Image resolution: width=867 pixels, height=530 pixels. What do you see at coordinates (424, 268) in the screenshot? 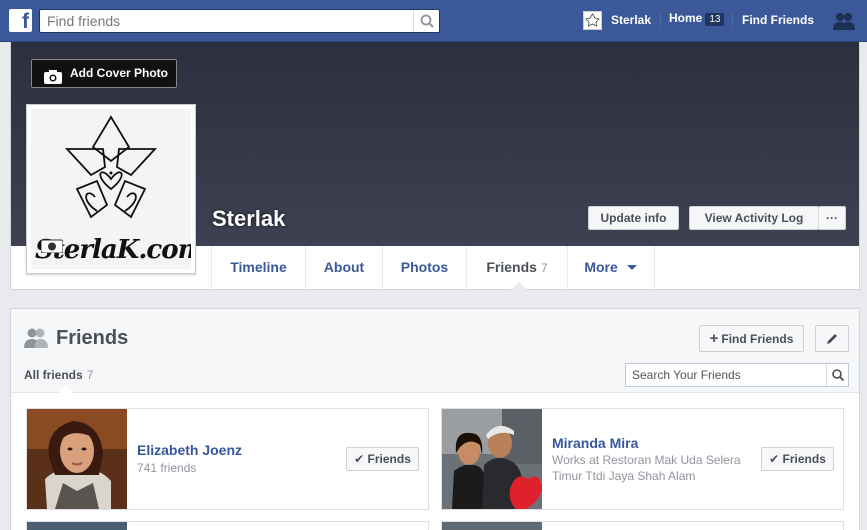
I see `tab-photos: Photos` at bounding box center [424, 268].